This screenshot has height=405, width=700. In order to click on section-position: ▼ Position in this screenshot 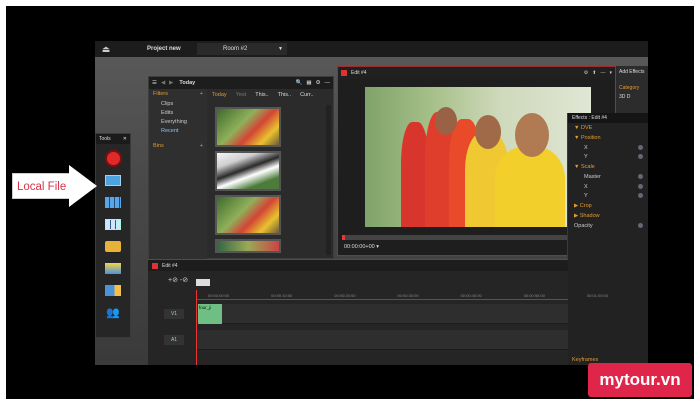, I will do `click(608, 138)`.